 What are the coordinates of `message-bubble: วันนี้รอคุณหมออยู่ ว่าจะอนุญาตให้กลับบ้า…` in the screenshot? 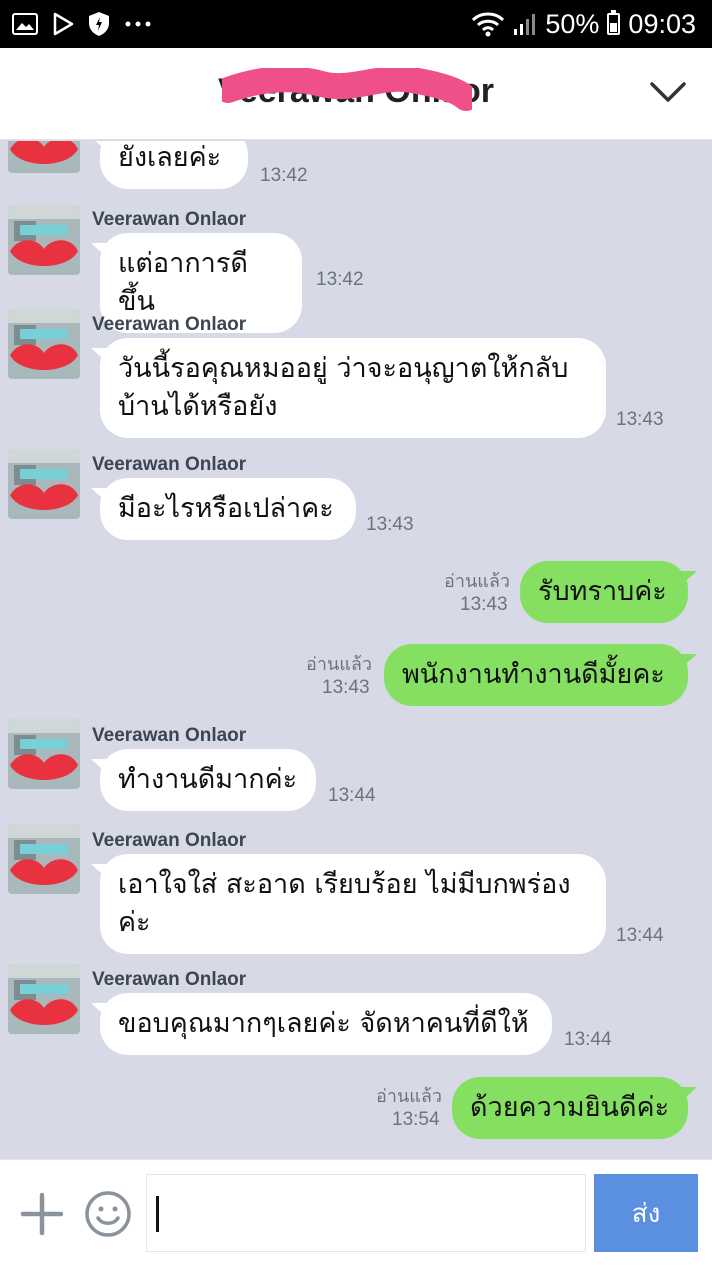 It's located at (353, 388).